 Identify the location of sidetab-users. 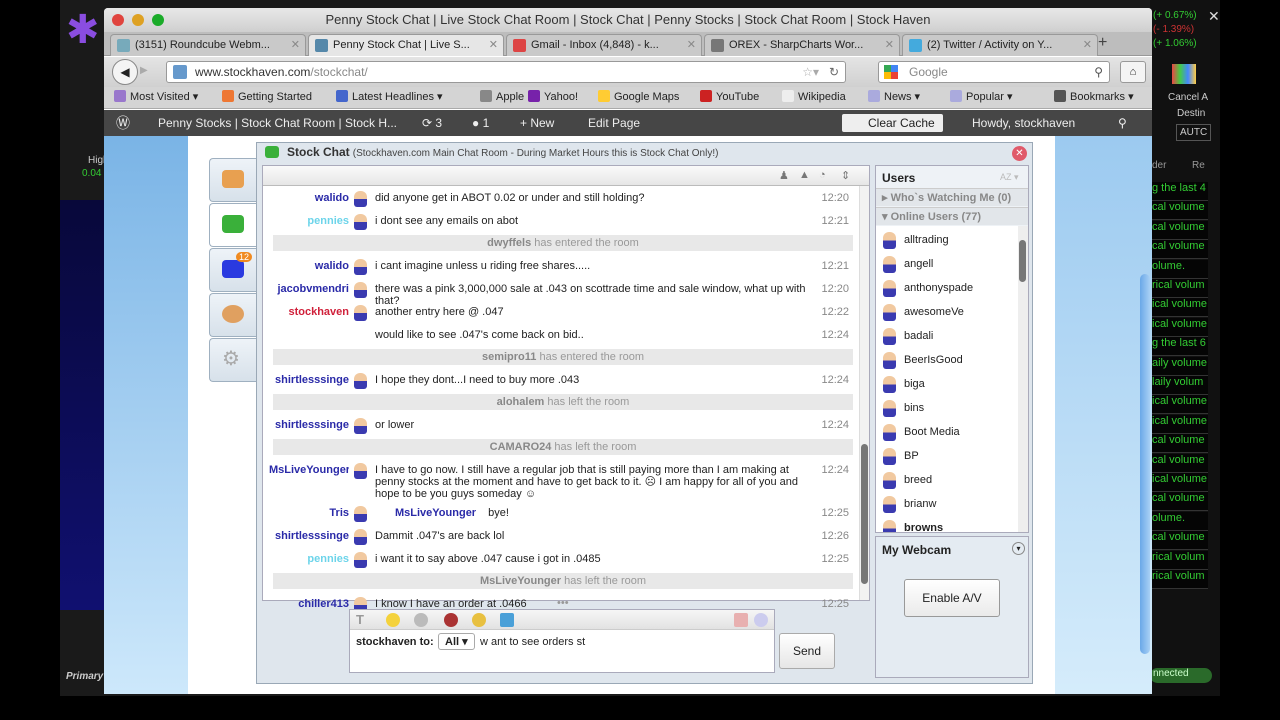
(232, 315).